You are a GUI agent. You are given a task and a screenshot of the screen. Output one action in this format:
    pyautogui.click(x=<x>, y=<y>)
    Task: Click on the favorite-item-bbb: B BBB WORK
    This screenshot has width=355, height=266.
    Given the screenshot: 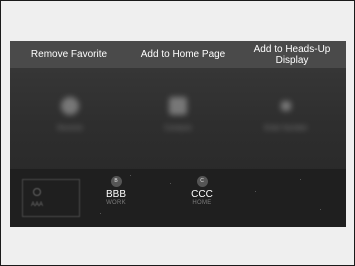 What is the action you would take?
    pyautogui.click(x=116, y=191)
    